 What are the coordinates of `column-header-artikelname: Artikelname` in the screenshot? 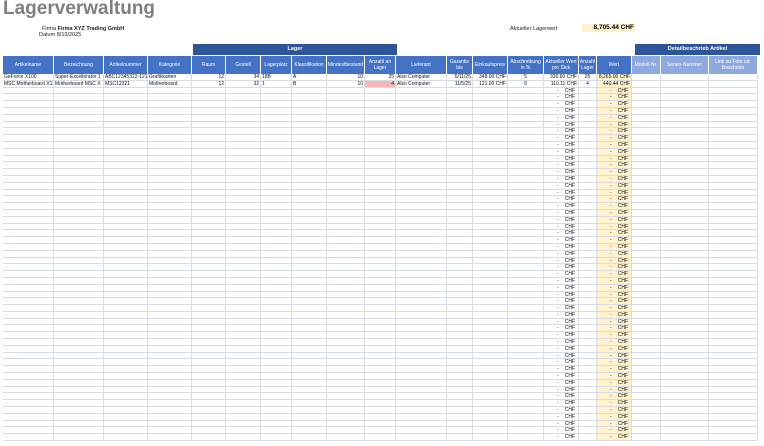 It's located at (28, 65).